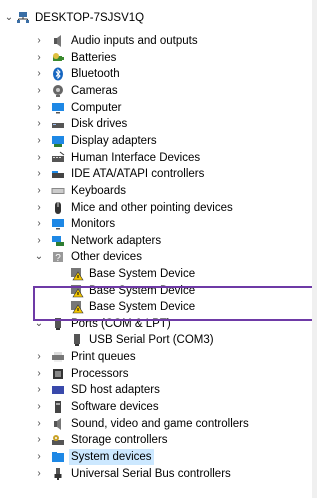 The image size is (320, 498). I want to click on system-folder-icon, so click(58, 457).